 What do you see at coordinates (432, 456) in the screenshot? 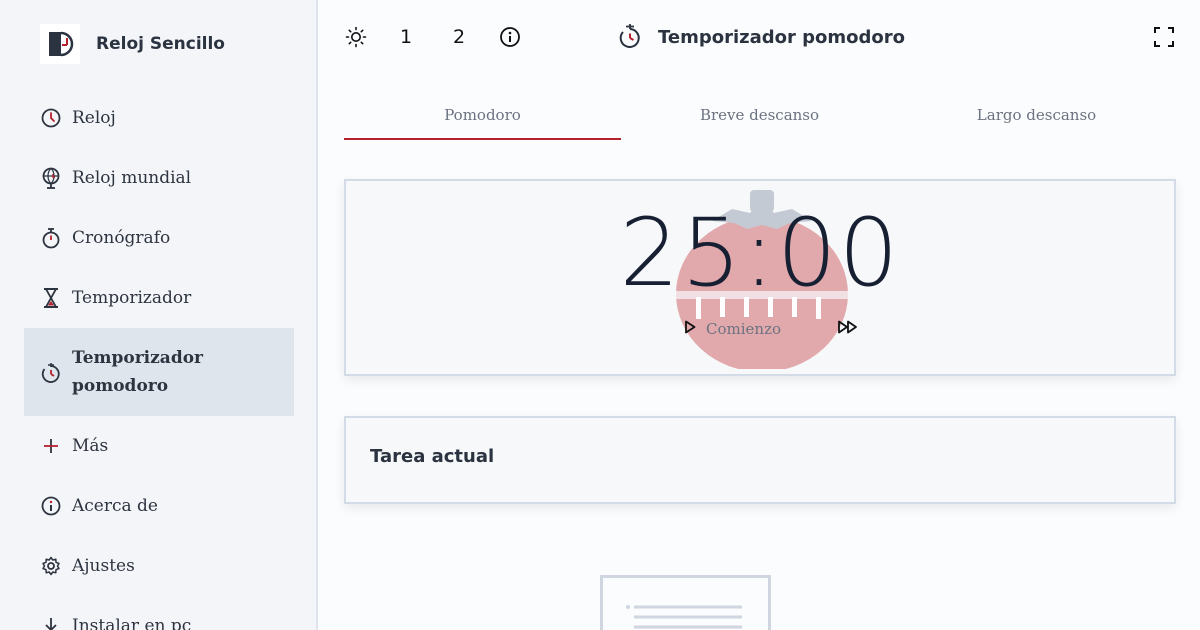
I see `current-task-title: Tarea actual` at bounding box center [432, 456].